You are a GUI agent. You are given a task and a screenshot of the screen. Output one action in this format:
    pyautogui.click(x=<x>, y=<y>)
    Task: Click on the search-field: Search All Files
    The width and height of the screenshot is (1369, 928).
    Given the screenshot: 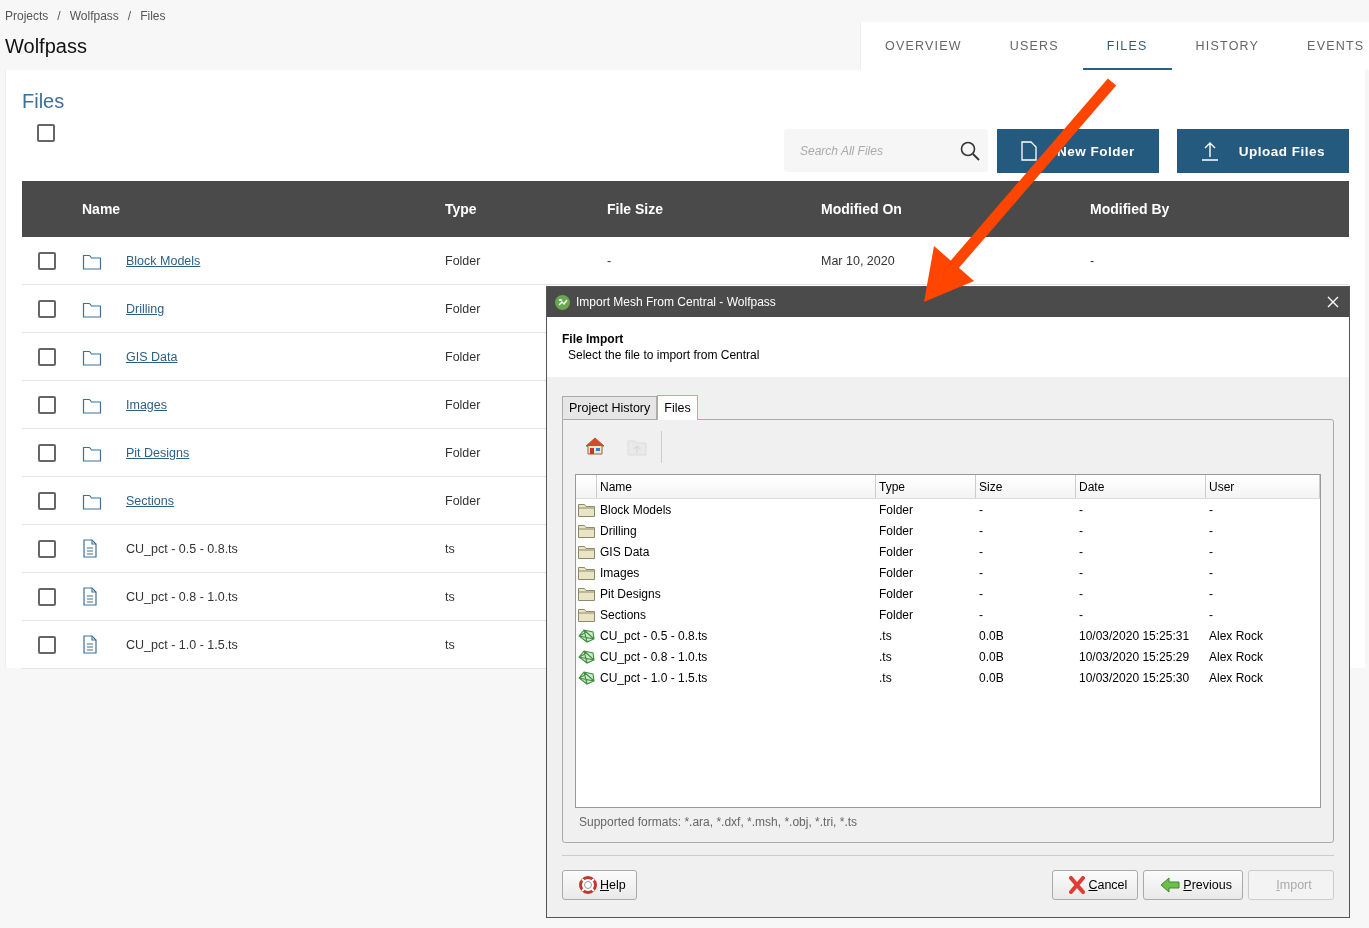 What is the action you would take?
    pyautogui.click(x=885, y=150)
    